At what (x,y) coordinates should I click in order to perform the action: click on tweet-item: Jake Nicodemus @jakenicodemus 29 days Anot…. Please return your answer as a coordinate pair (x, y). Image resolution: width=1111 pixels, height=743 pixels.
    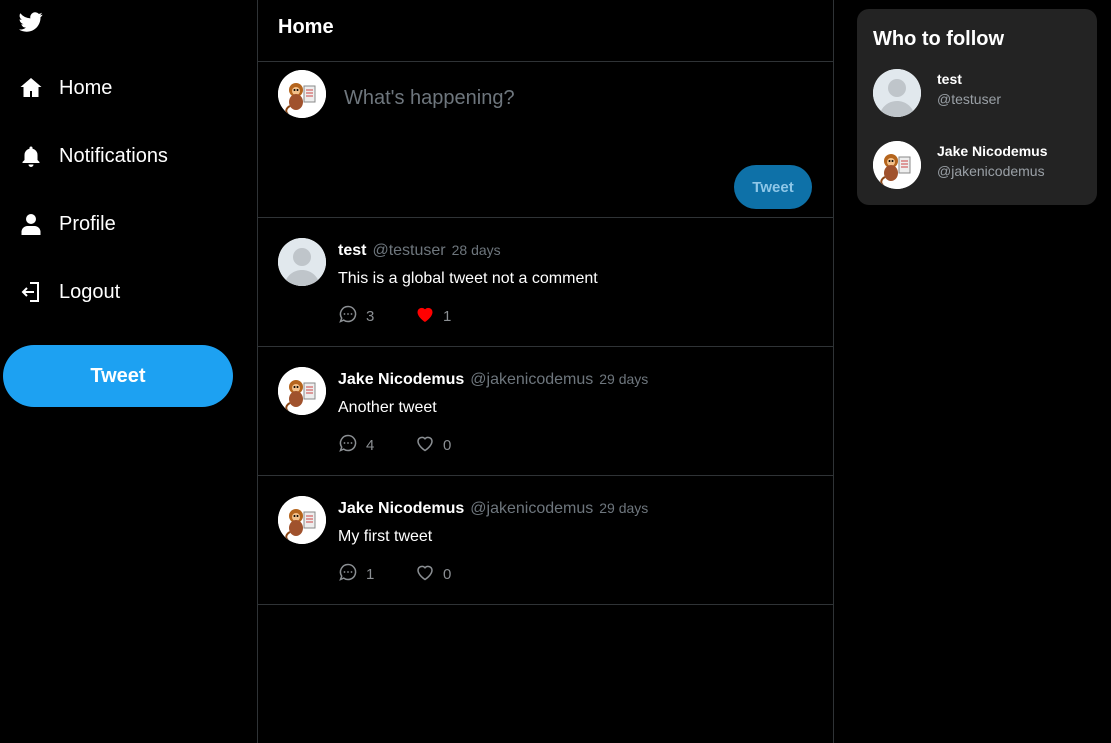
    Looking at the image, I should click on (545, 411).